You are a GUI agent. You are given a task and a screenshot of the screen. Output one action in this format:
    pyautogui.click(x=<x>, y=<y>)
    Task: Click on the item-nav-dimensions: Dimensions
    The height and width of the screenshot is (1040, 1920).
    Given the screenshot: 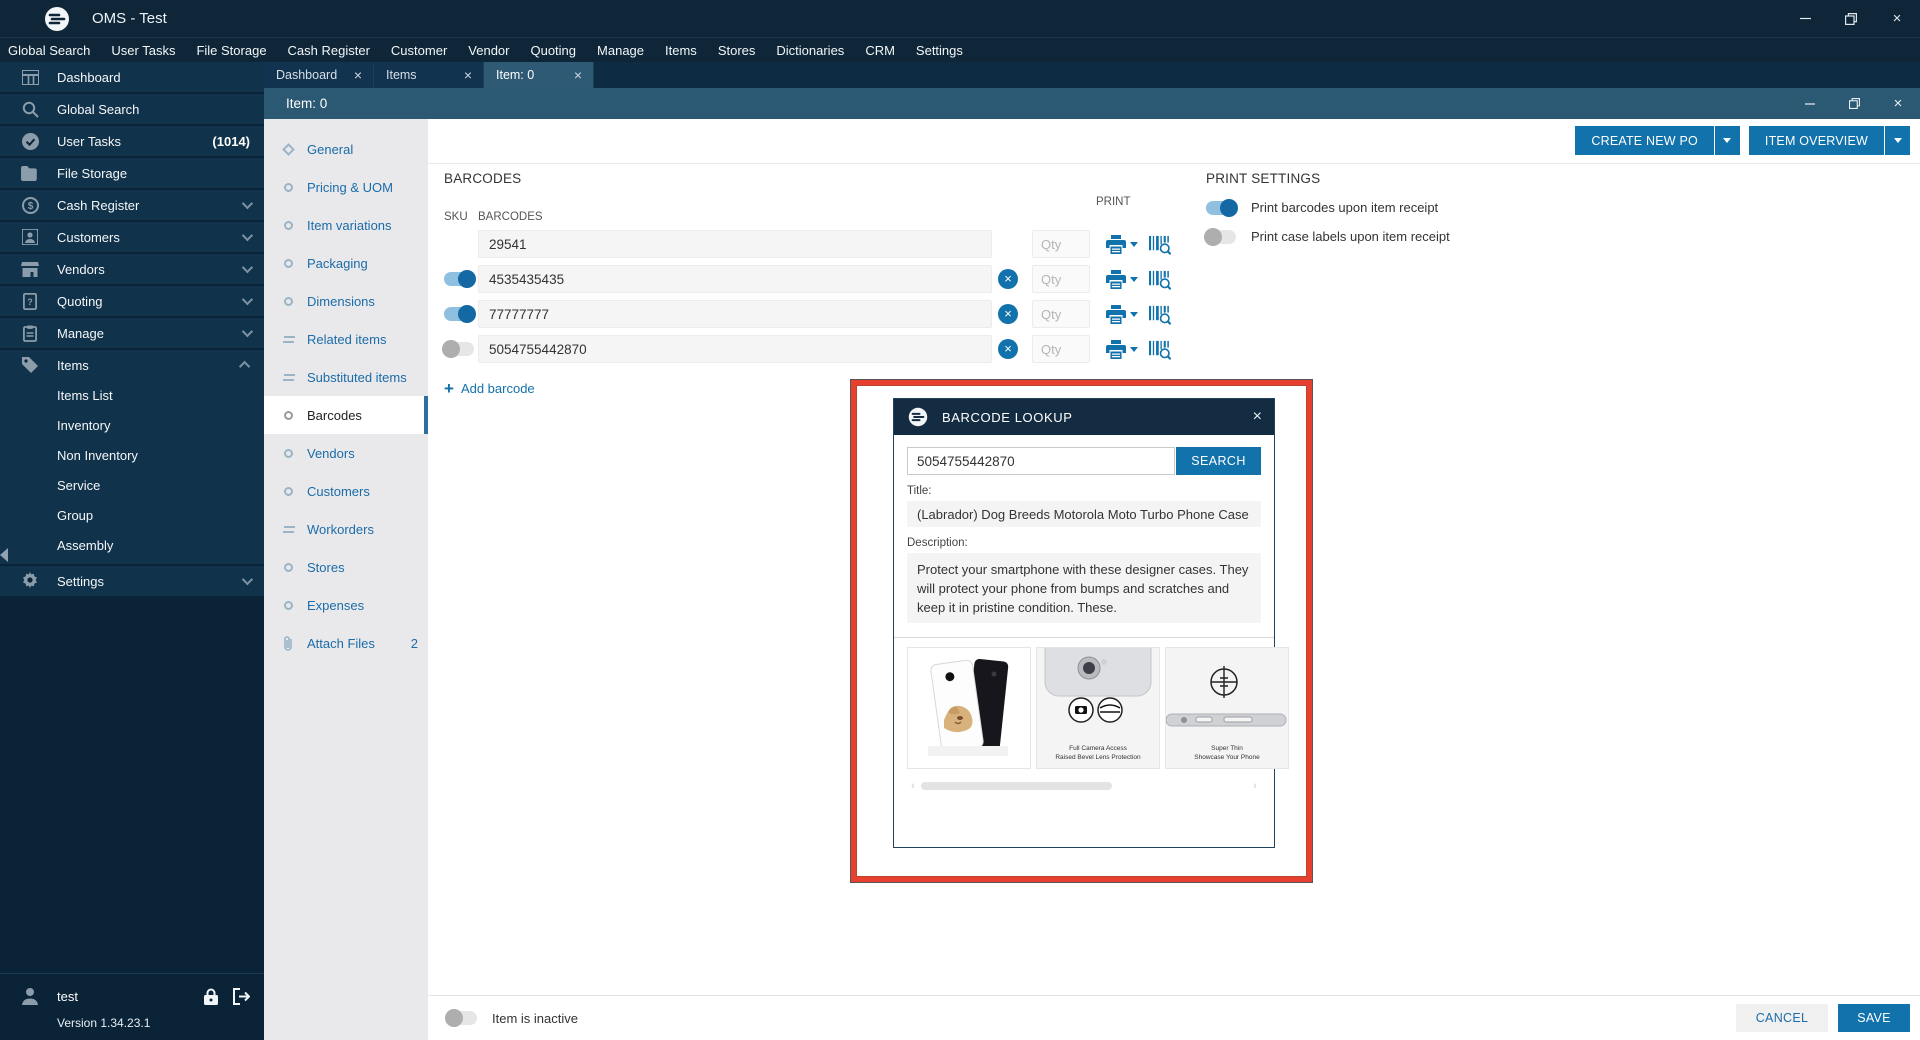 What is the action you would take?
    pyautogui.click(x=346, y=301)
    